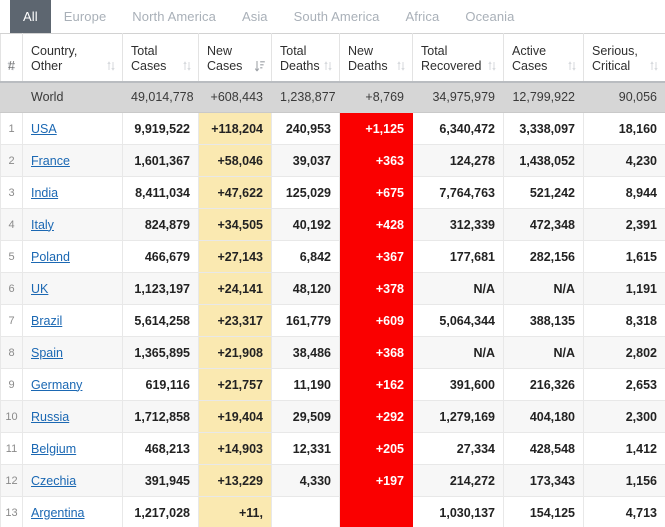  What do you see at coordinates (235, 58) in the screenshot?
I see `column-header-new_cases: New Cases` at bounding box center [235, 58].